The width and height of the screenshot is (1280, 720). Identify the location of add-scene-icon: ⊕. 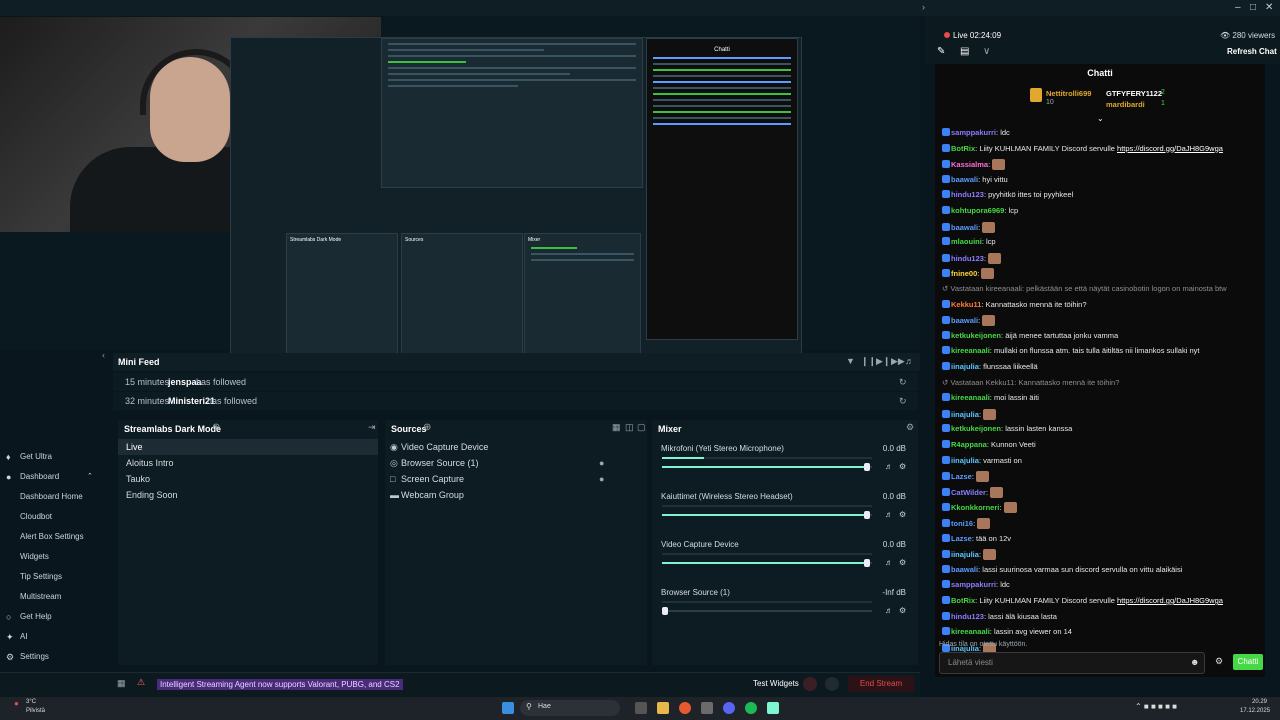
(216, 427).